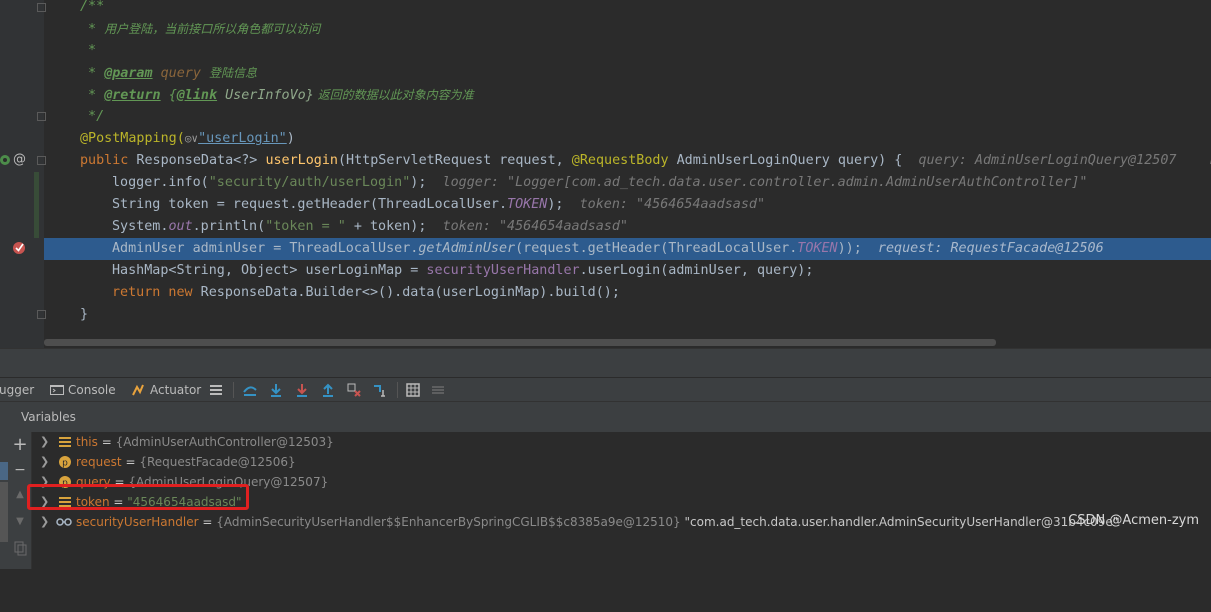 Image resolution: width=1211 pixels, height=612 pixels. I want to click on annotation: @RequestBody, so click(620, 160).